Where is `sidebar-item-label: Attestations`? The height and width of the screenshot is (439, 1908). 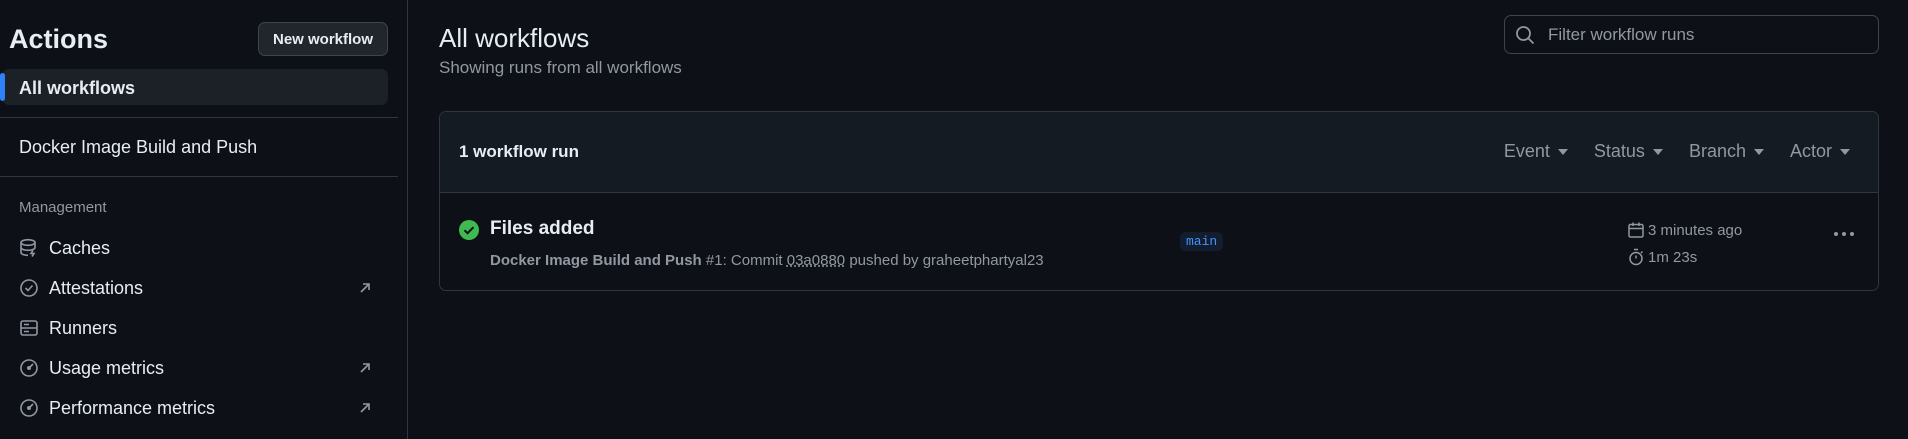
sidebar-item-label: Attestations is located at coordinates (96, 287).